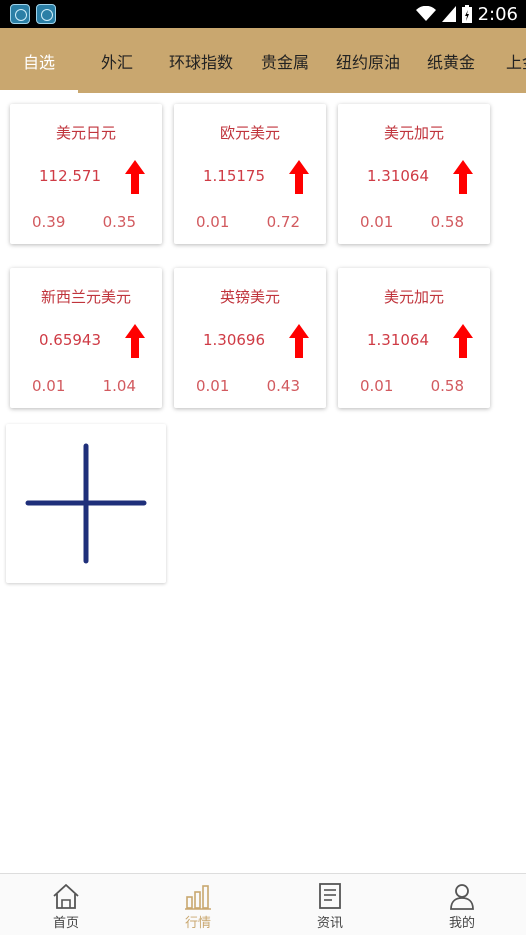 This screenshot has width=526, height=935. Describe the element at coordinates (461, 923) in the screenshot. I see `nav-label: 我的` at that location.